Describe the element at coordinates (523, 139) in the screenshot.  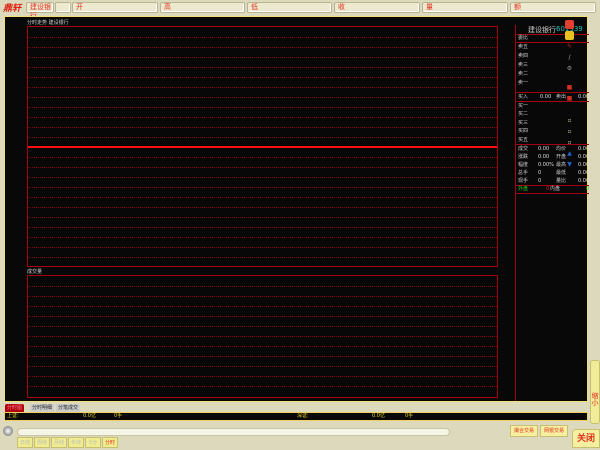
I see `buy-level-label: 买五` at that location.